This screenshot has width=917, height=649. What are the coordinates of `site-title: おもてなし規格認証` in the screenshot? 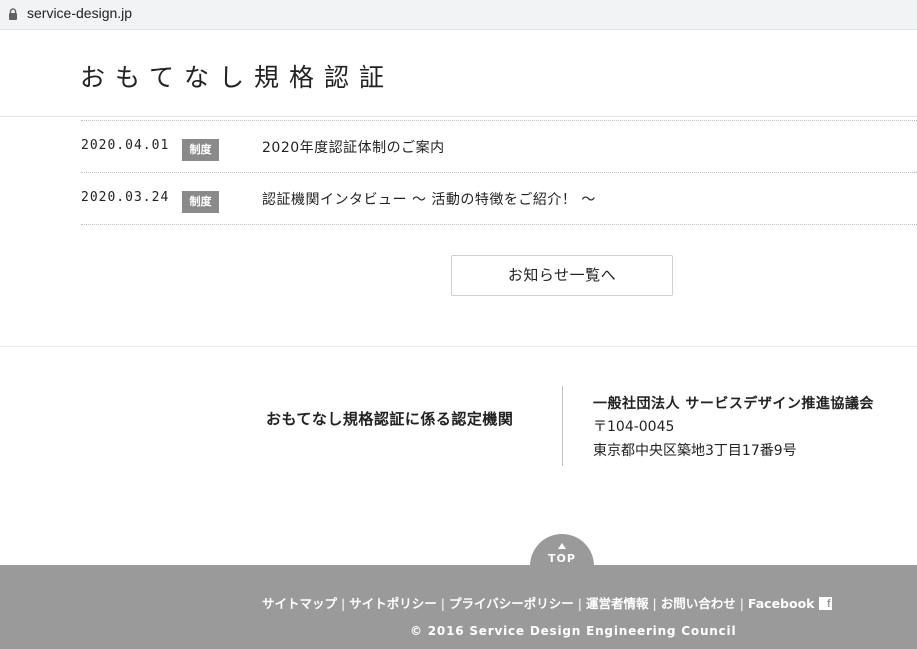 It's located at (237, 76).